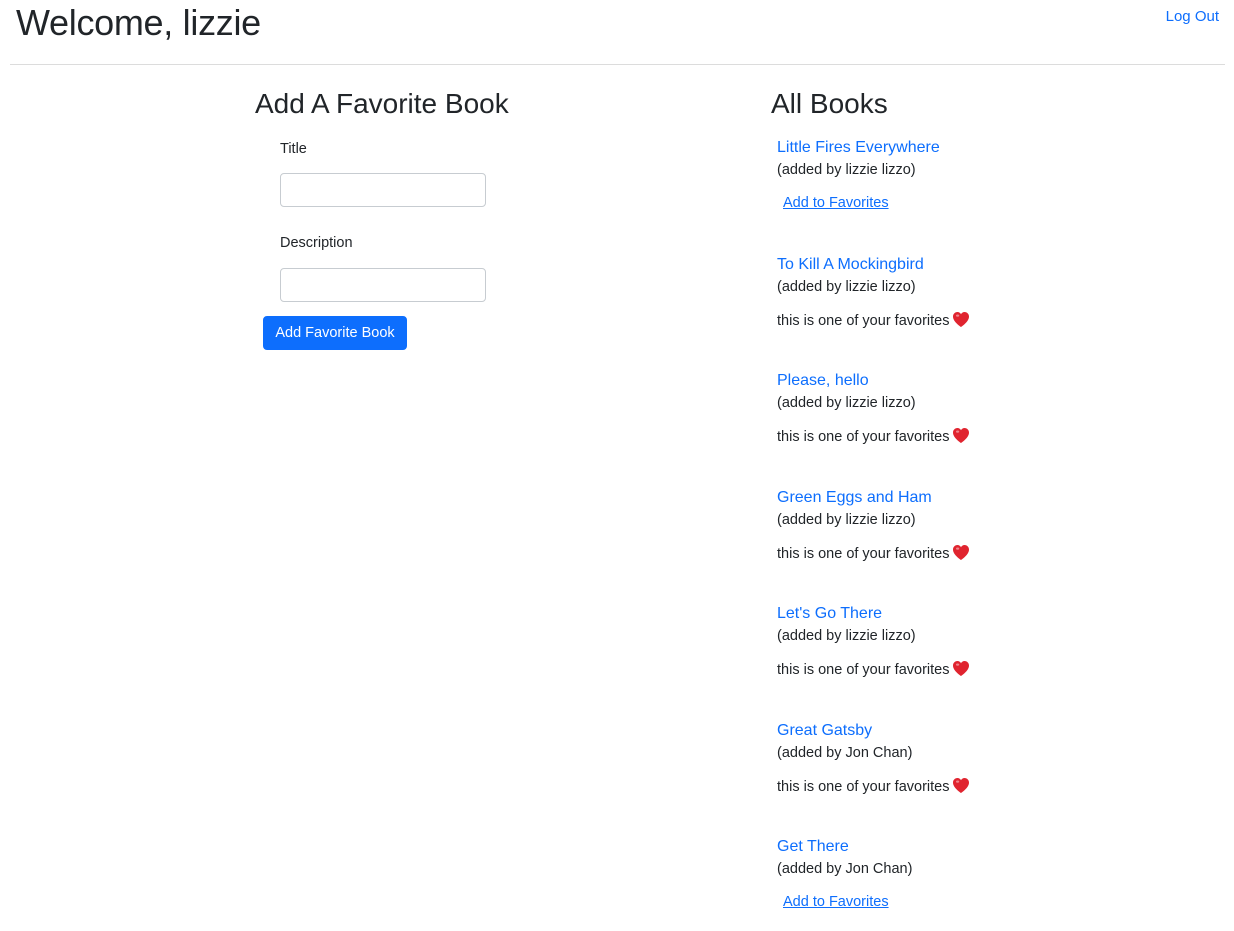  Describe the element at coordinates (987, 614) in the screenshot. I see `book-title-link: Let's Go There` at that location.